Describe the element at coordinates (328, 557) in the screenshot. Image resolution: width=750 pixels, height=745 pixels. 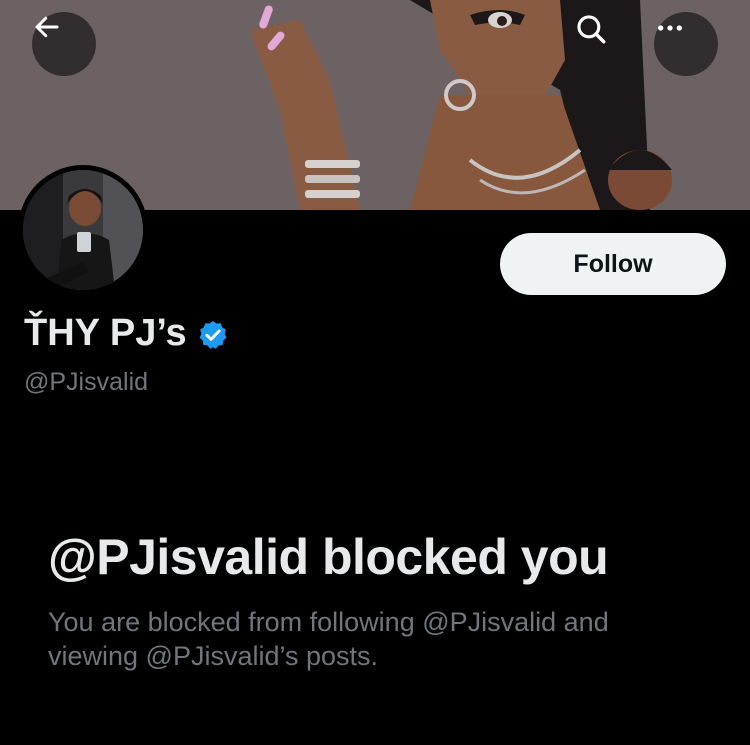
I see `blocked-title: @PJisvalid blocked you` at that location.